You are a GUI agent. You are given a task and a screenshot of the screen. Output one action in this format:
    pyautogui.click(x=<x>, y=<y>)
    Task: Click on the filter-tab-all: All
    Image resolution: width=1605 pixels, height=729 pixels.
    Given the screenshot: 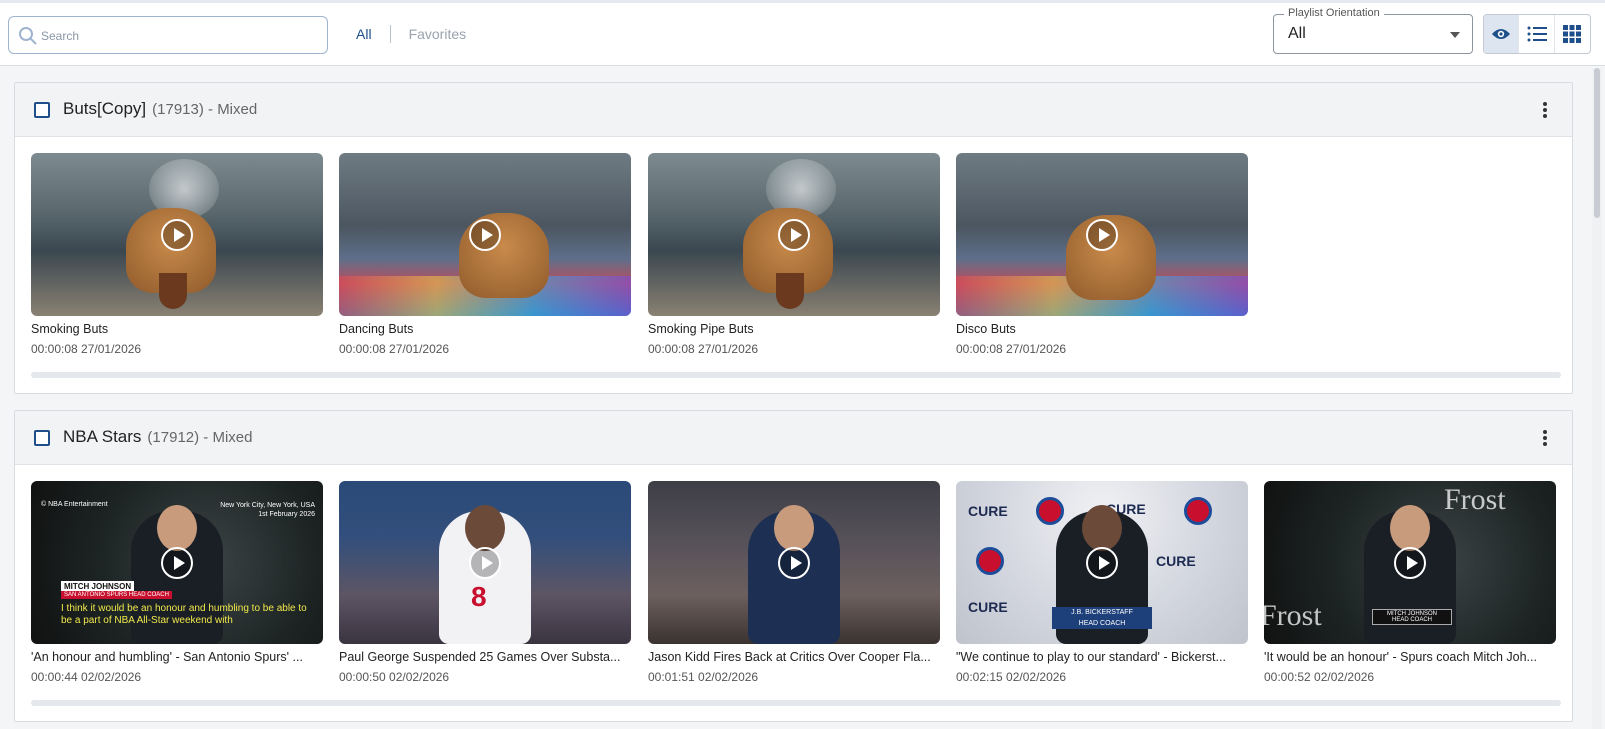 What is the action you would take?
    pyautogui.click(x=364, y=34)
    